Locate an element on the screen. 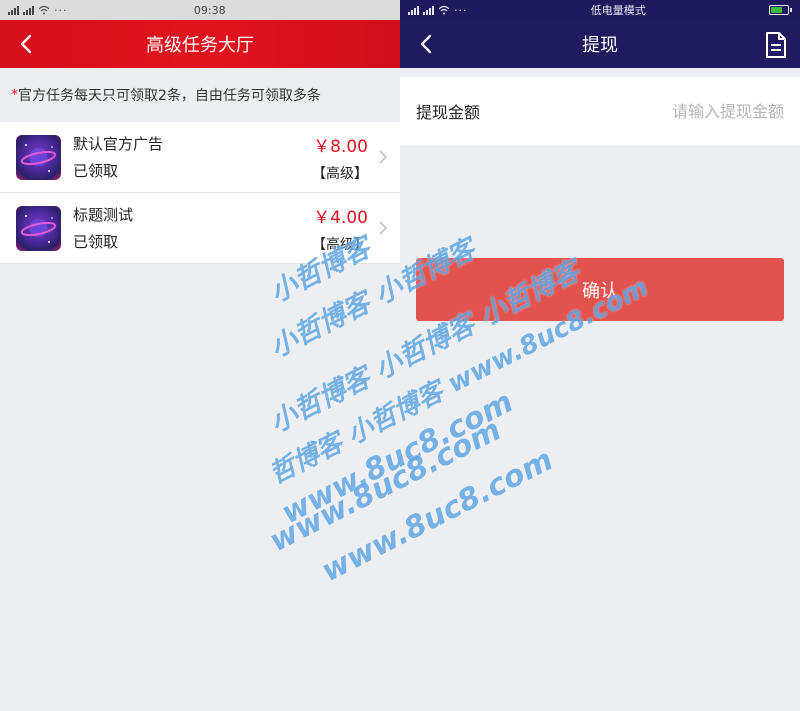 This screenshot has height=711, width=800. task-row: 默认官方广告 已领取 ￥8.00 【高级】 is located at coordinates (200, 157).